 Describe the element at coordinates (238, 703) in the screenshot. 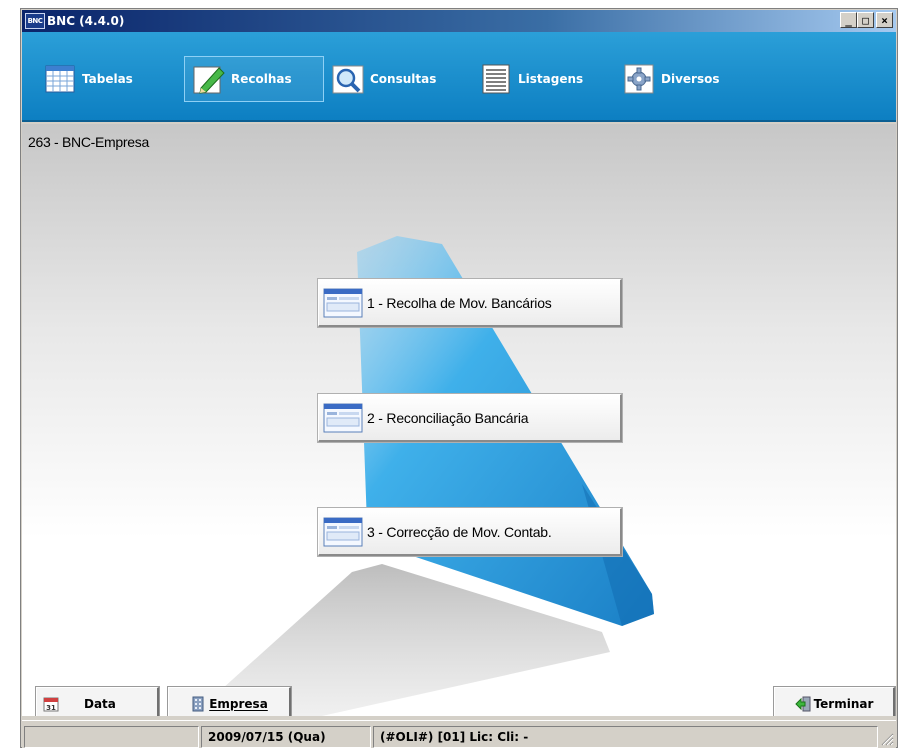

I see `empresa-button-label: Empresa` at that location.